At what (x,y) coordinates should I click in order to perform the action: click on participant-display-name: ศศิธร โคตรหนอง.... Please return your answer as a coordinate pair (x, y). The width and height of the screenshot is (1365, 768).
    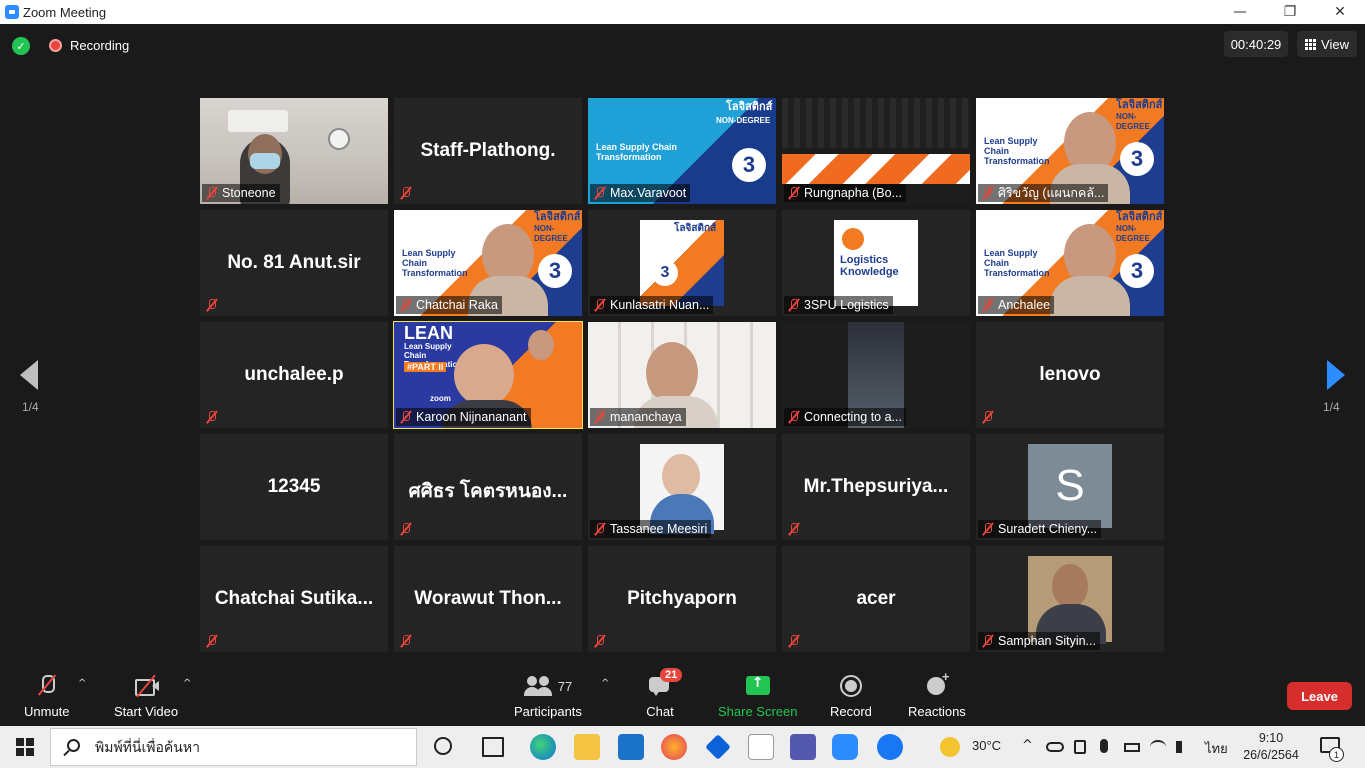
    Looking at the image, I should click on (488, 491).